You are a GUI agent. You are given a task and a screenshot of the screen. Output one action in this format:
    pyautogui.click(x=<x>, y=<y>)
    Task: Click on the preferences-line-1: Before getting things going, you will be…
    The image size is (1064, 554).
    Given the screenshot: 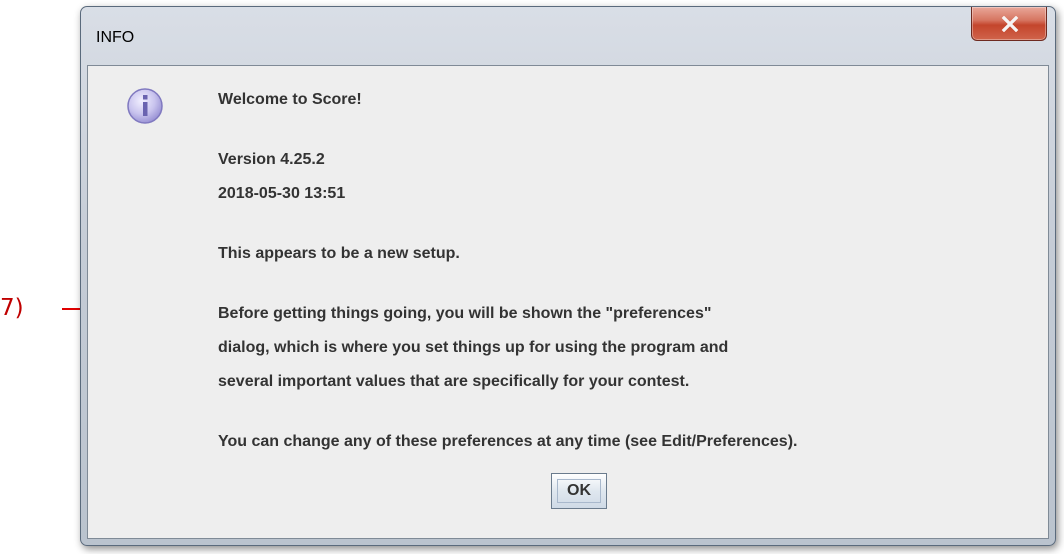 What is the action you would take?
    pyautogui.click(x=465, y=313)
    